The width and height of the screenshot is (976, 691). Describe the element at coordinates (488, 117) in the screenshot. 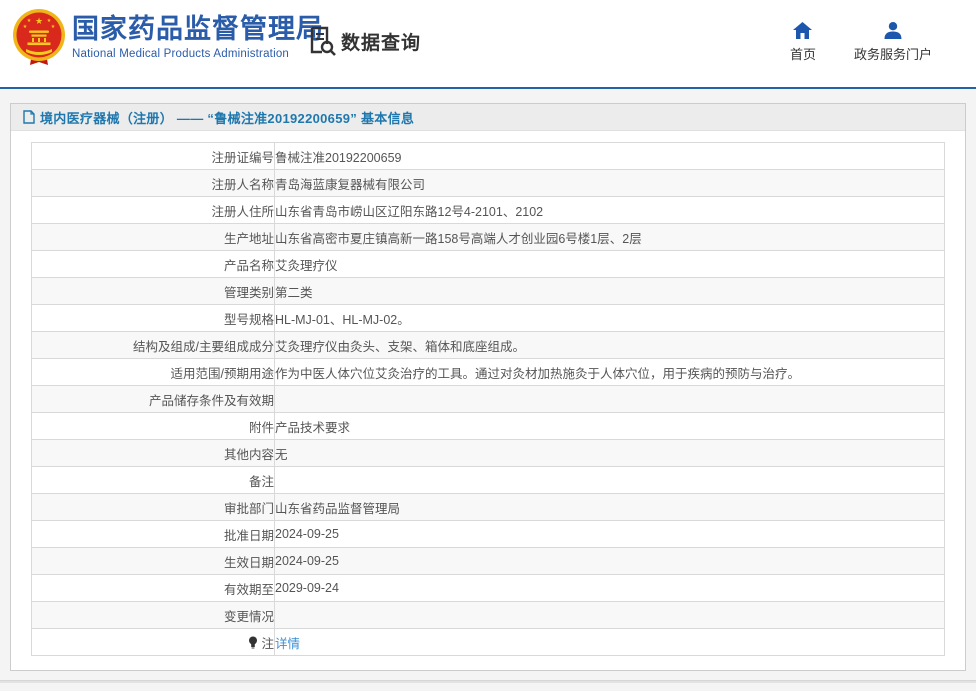

I see `title-bar: 境内医疗器械（注册） —— “鲁械注准20192200659” 基本信息` at that location.